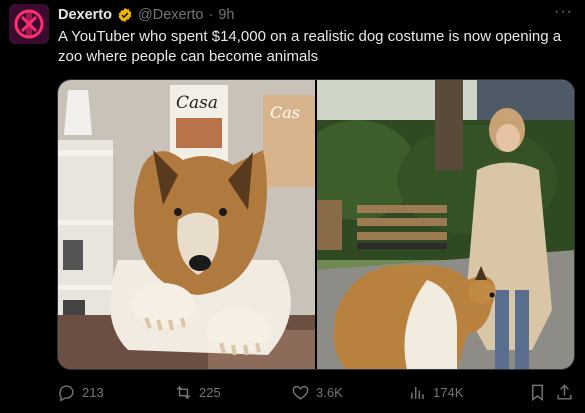 Image resolution: width=585 pixels, height=413 pixels. I want to click on tweet-timestamp: 9h, so click(226, 15).